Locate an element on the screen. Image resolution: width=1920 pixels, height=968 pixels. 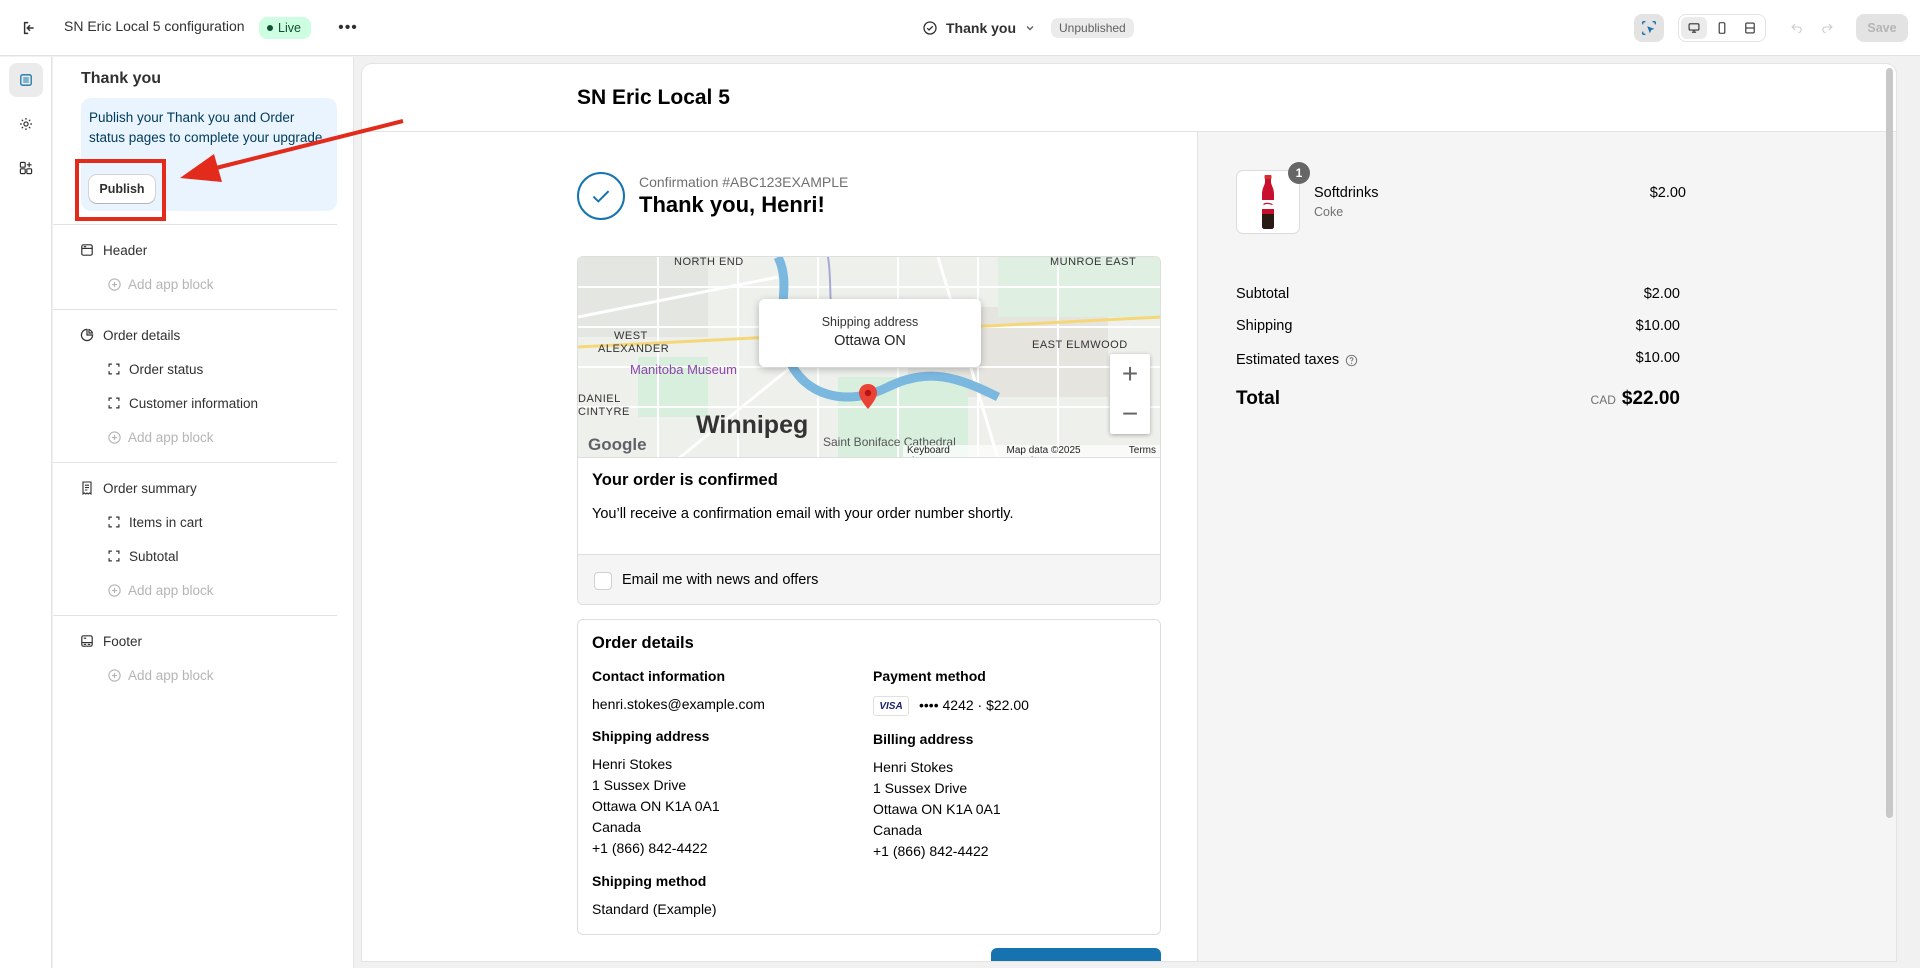
taxes-value: $10.00 is located at coordinates (1657, 358).